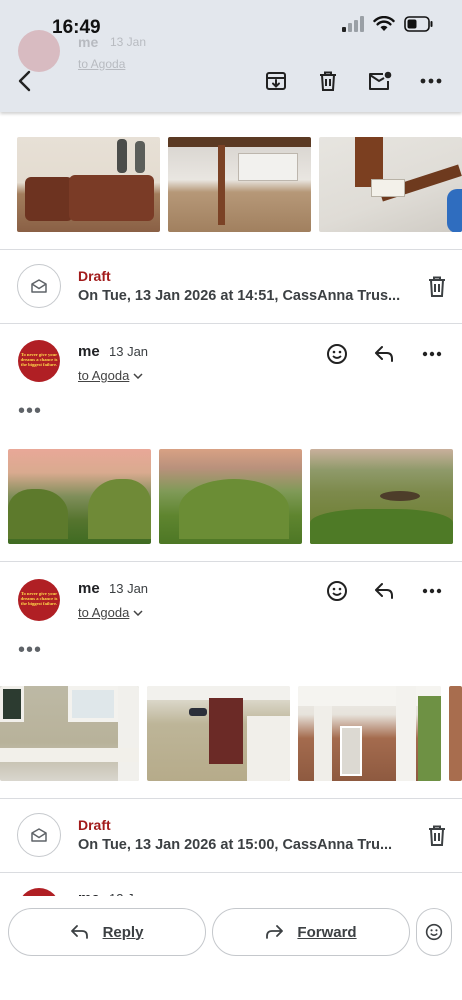  What do you see at coordinates (384, 23) in the screenshot?
I see `wifi-icon` at bounding box center [384, 23].